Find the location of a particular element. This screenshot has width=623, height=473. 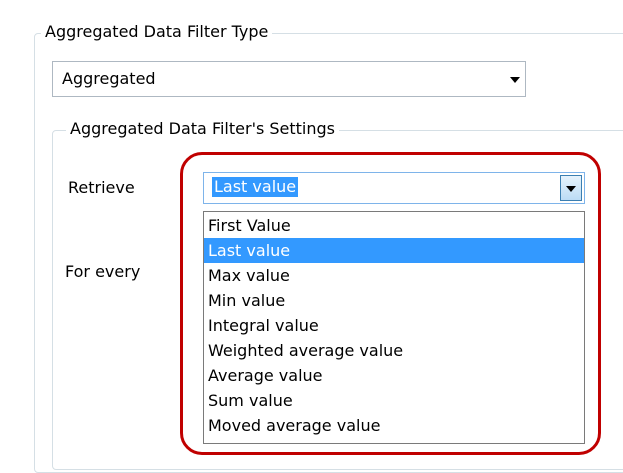

filter-type-selected-value: Aggregated is located at coordinates (109, 78).